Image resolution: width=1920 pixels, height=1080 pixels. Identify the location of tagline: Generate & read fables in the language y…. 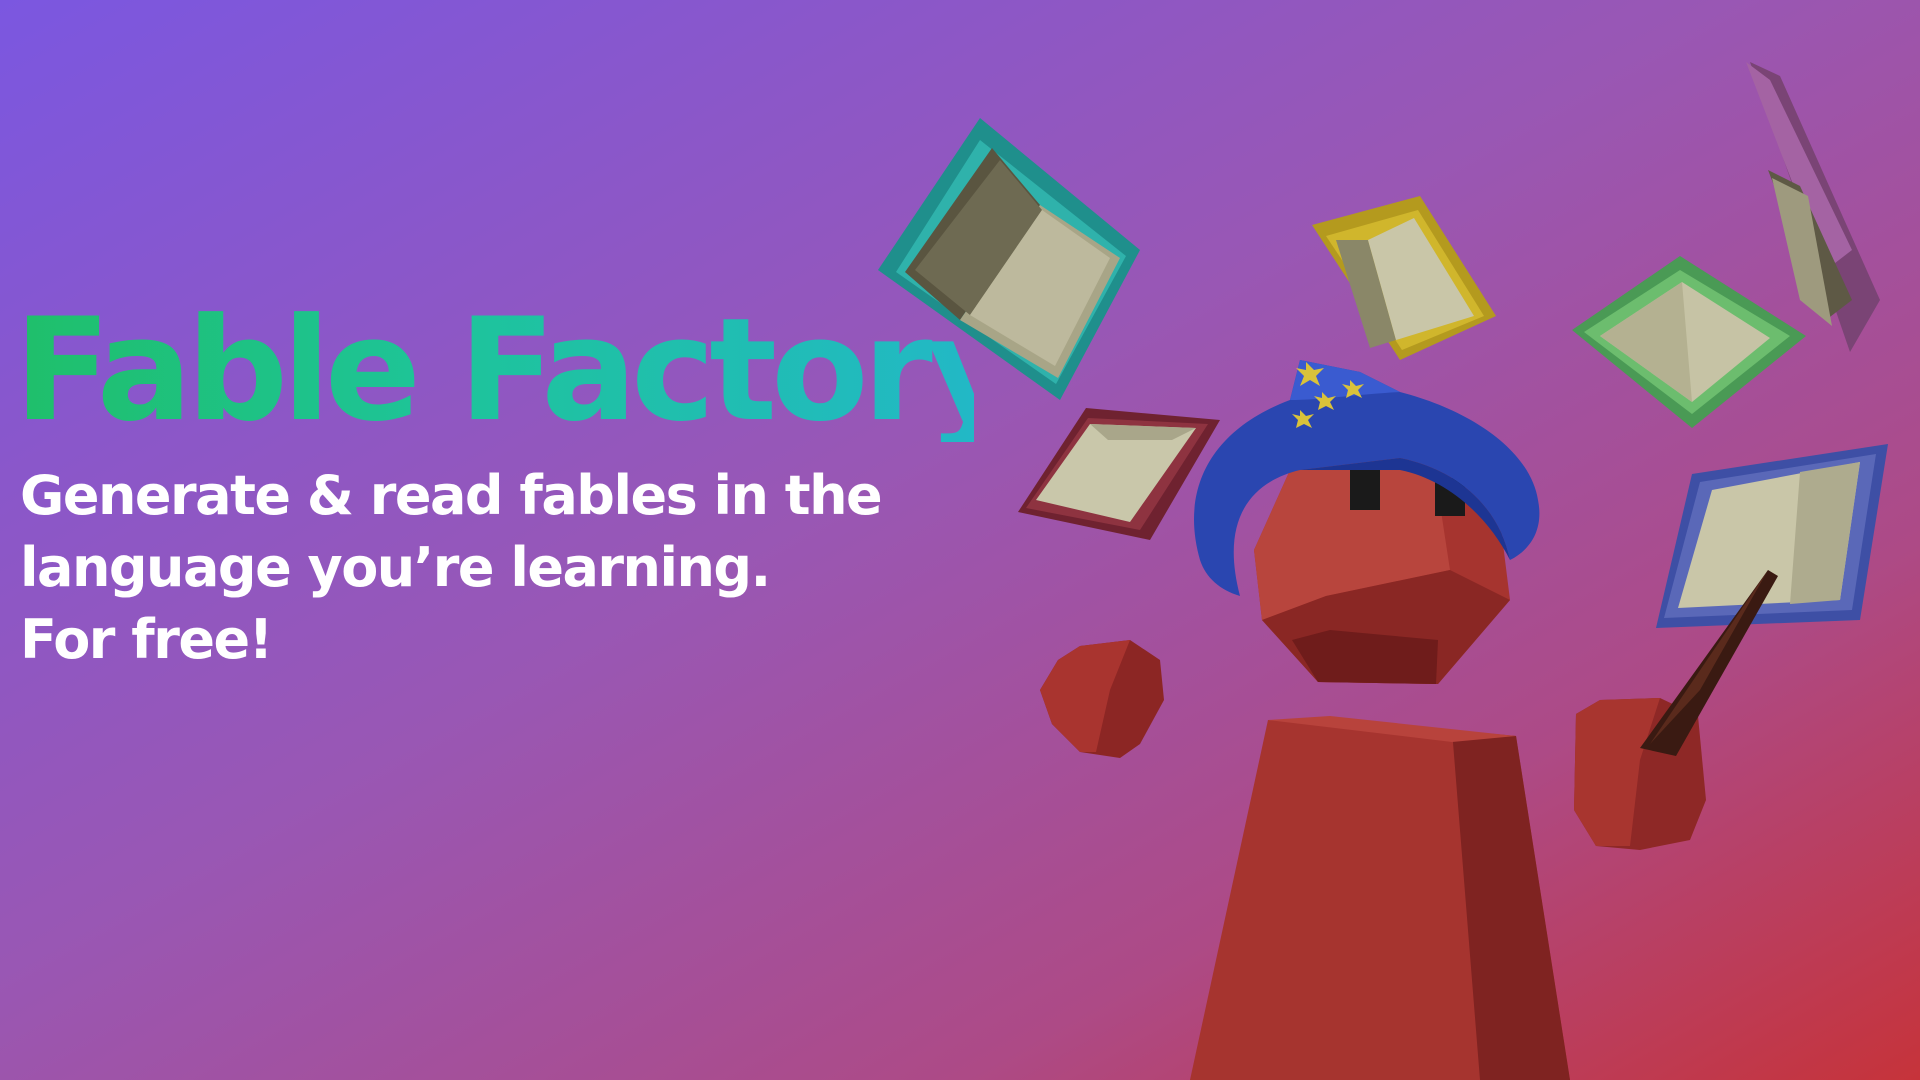
(497, 568).